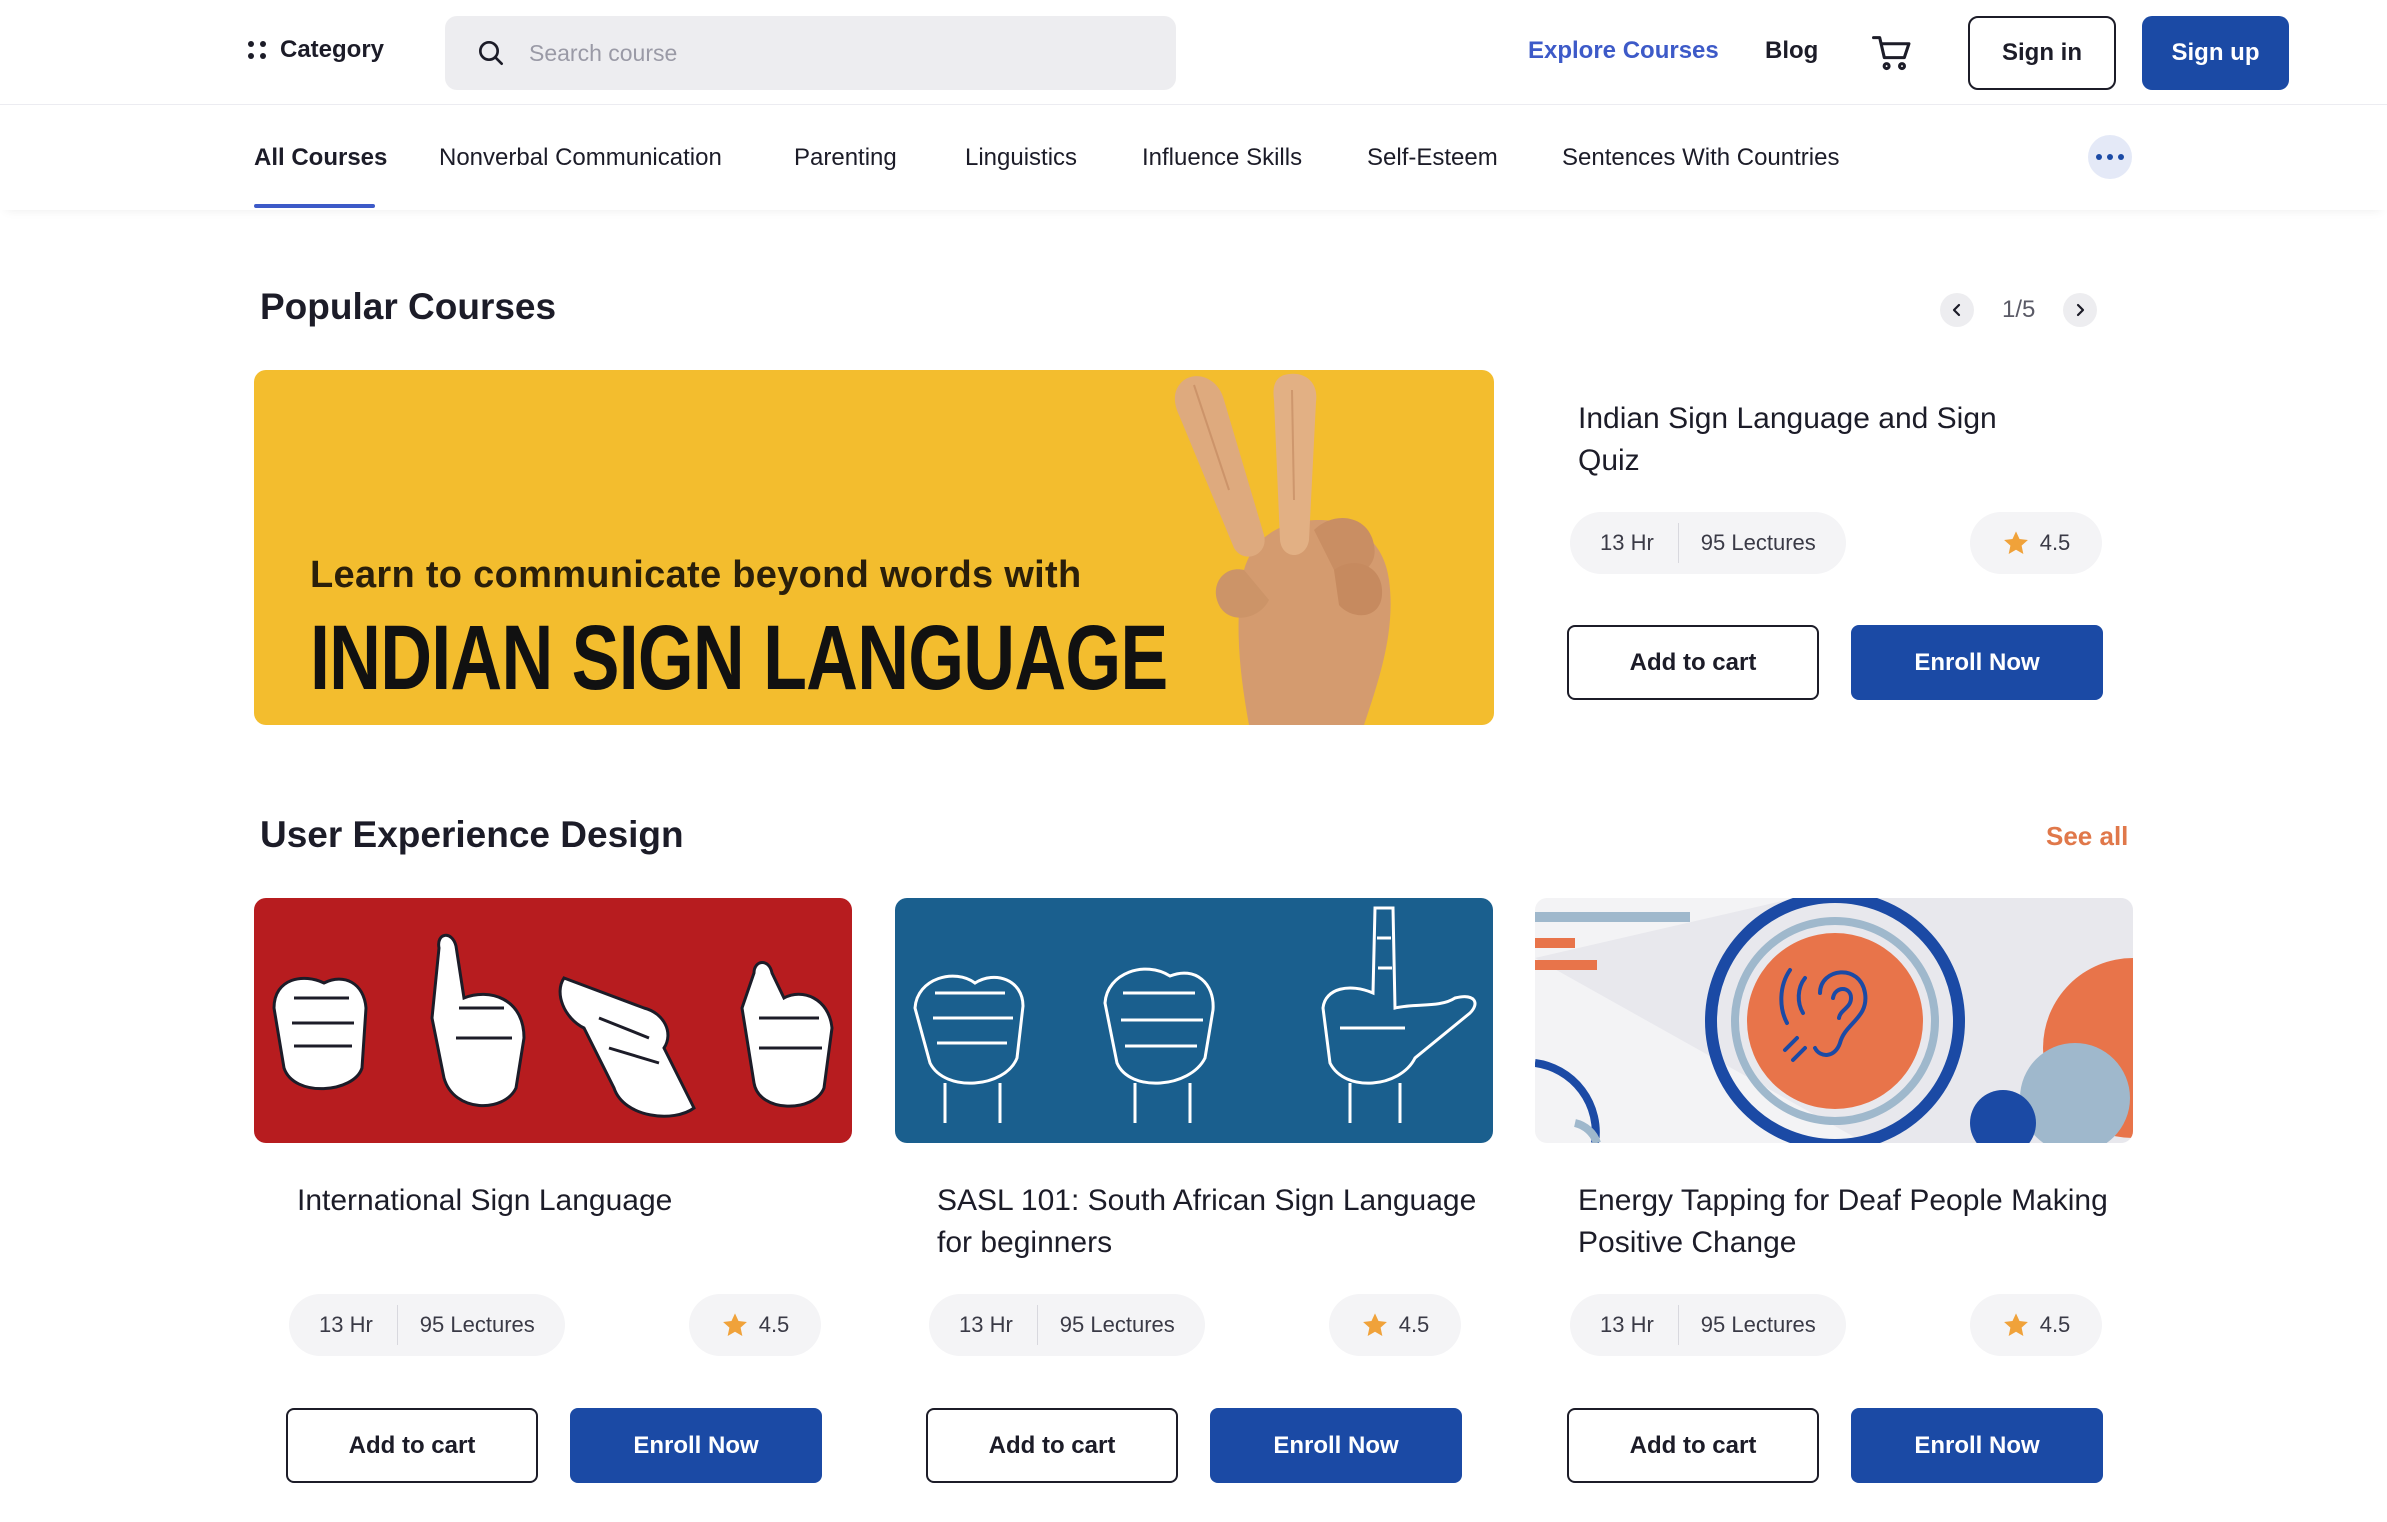 The image size is (2387, 1522). I want to click on pager-indicator: 1/5, so click(2019, 309).